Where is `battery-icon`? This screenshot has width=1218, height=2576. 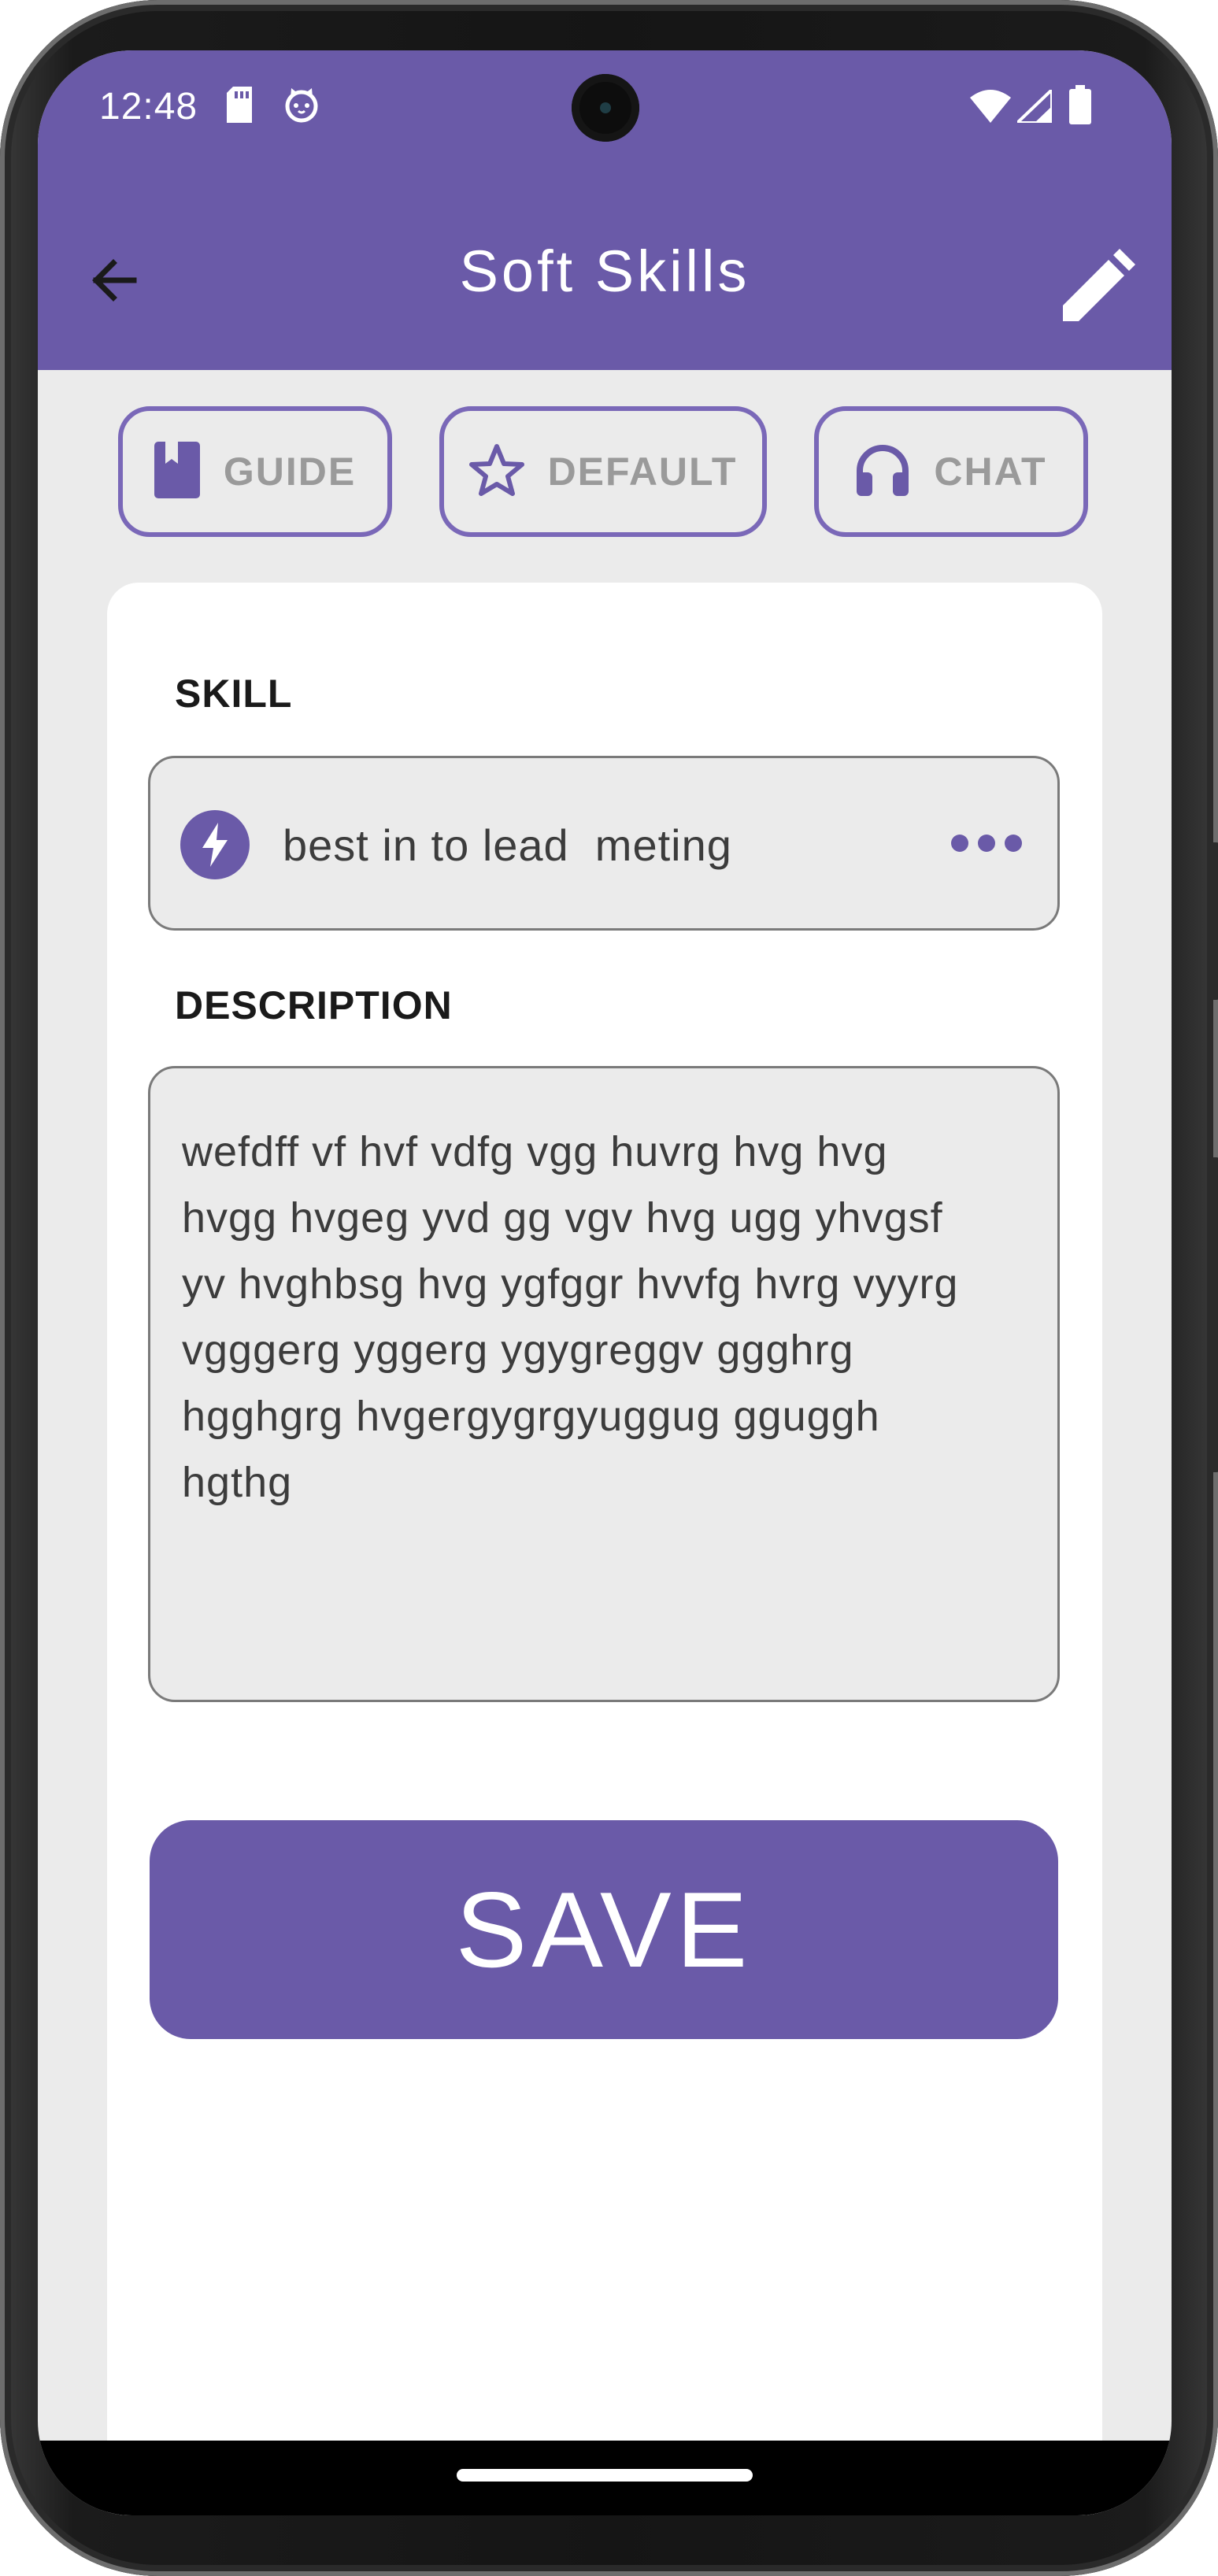 battery-icon is located at coordinates (1080, 106).